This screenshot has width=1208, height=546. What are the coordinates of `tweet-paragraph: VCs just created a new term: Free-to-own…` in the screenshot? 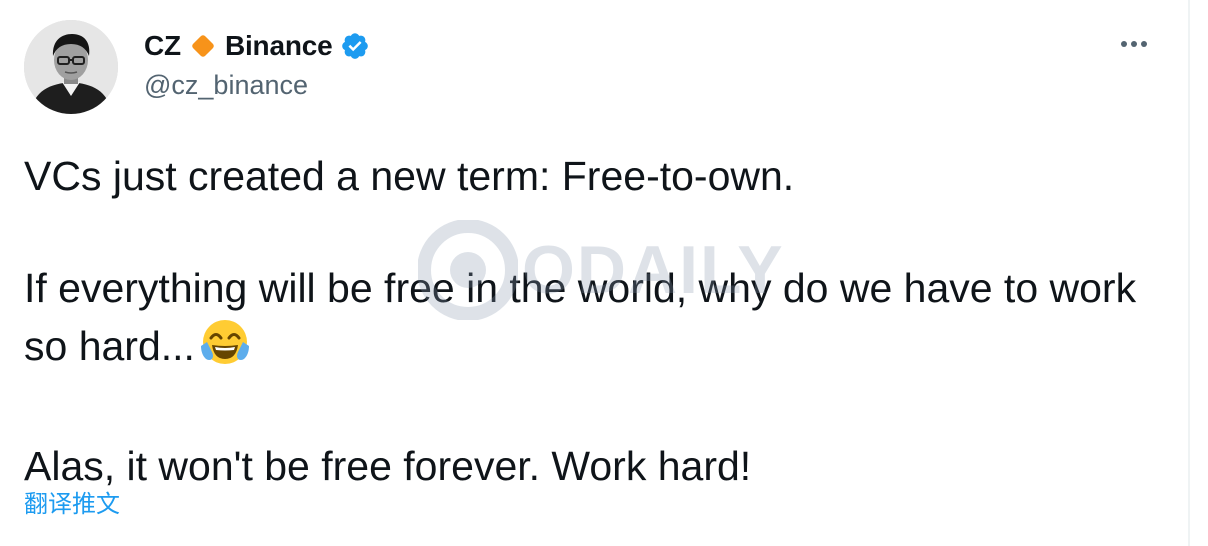 It's located at (409, 176).